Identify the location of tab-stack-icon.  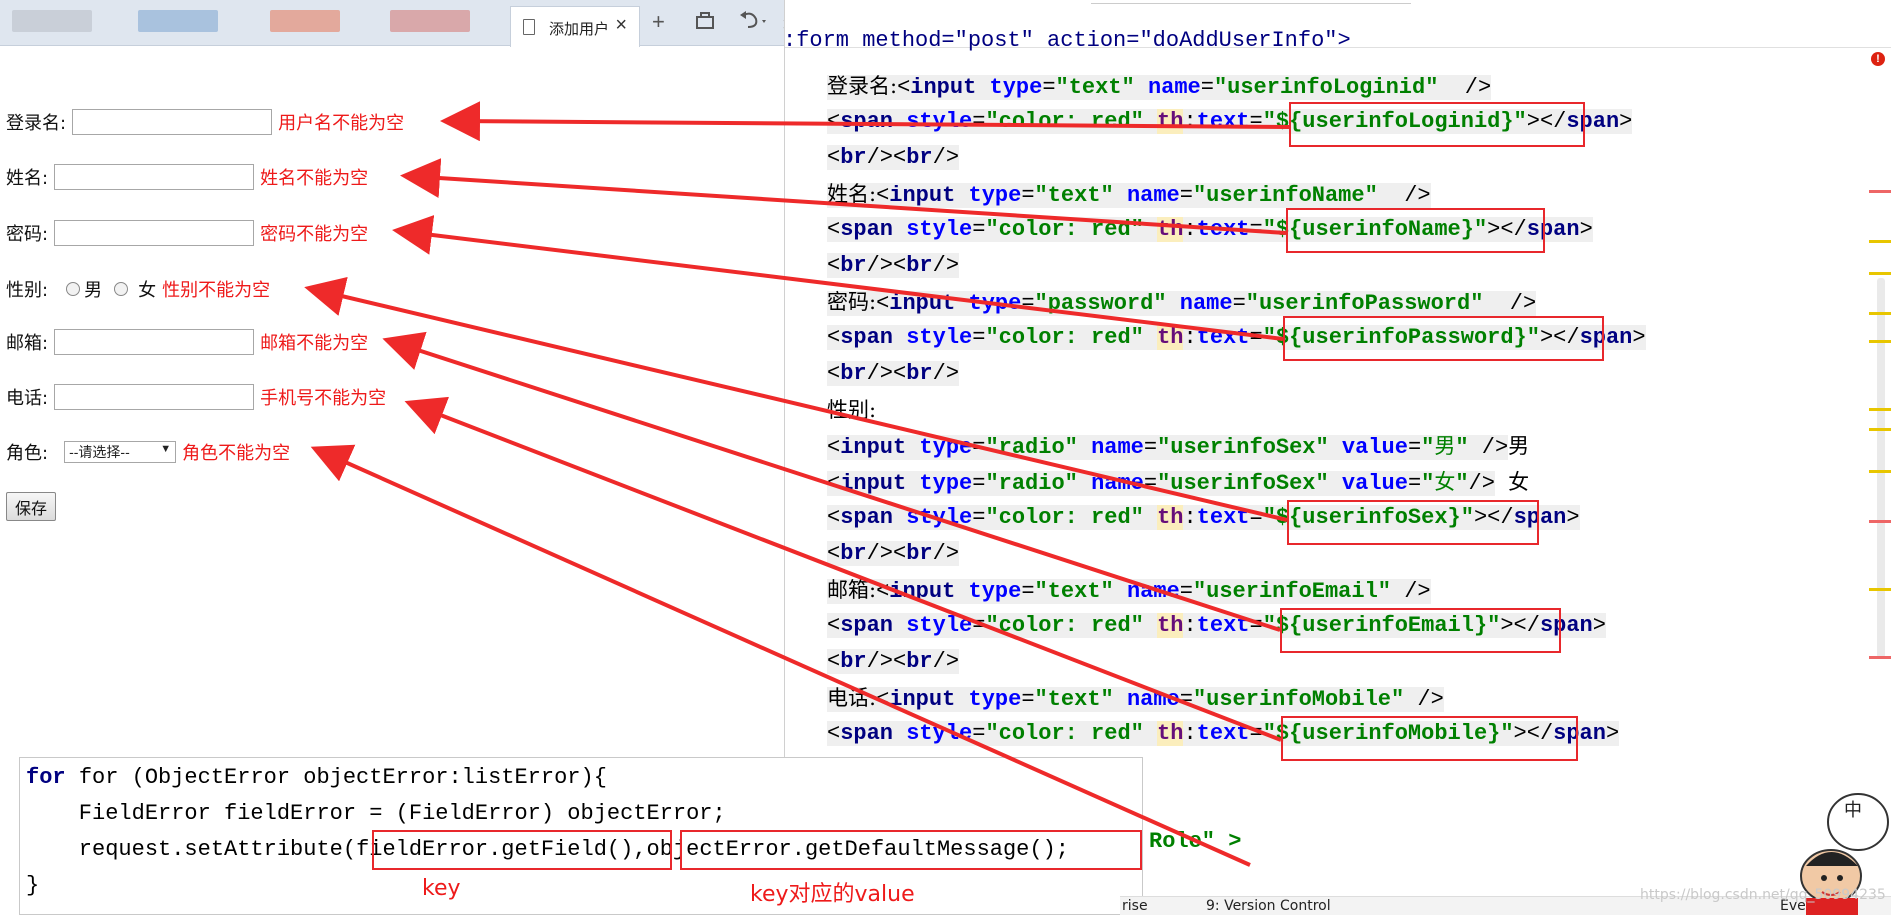
(705, 23).